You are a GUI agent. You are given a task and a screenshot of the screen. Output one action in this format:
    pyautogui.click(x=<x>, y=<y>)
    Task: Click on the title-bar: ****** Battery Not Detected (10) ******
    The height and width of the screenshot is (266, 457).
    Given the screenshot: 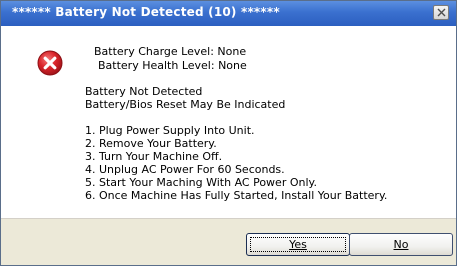 What is the action you would take?
    pyautogui.click(x=228, y=13)
    